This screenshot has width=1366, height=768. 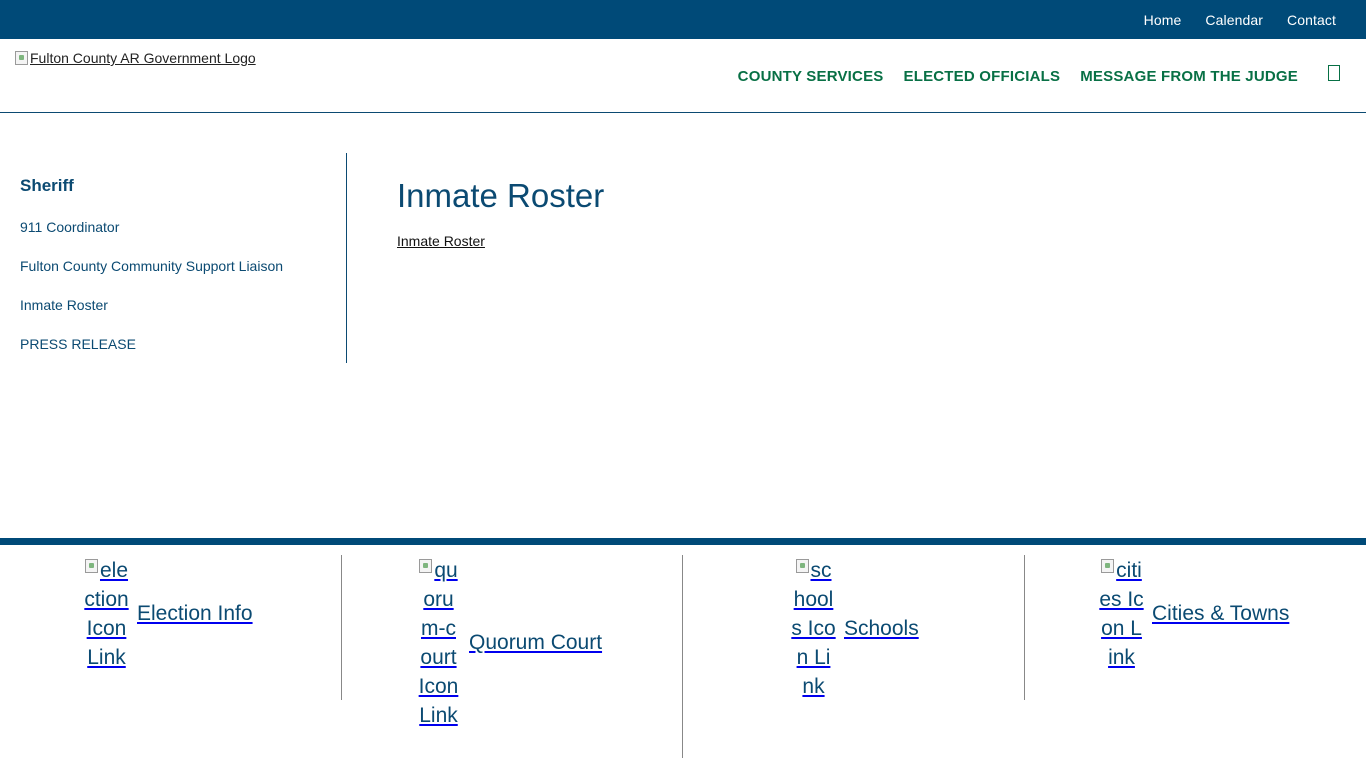 What do you see at coordinates (106, 614) in the screenshot?
I see `election-icon: election Icon Link` at bounding box center [106, 614].